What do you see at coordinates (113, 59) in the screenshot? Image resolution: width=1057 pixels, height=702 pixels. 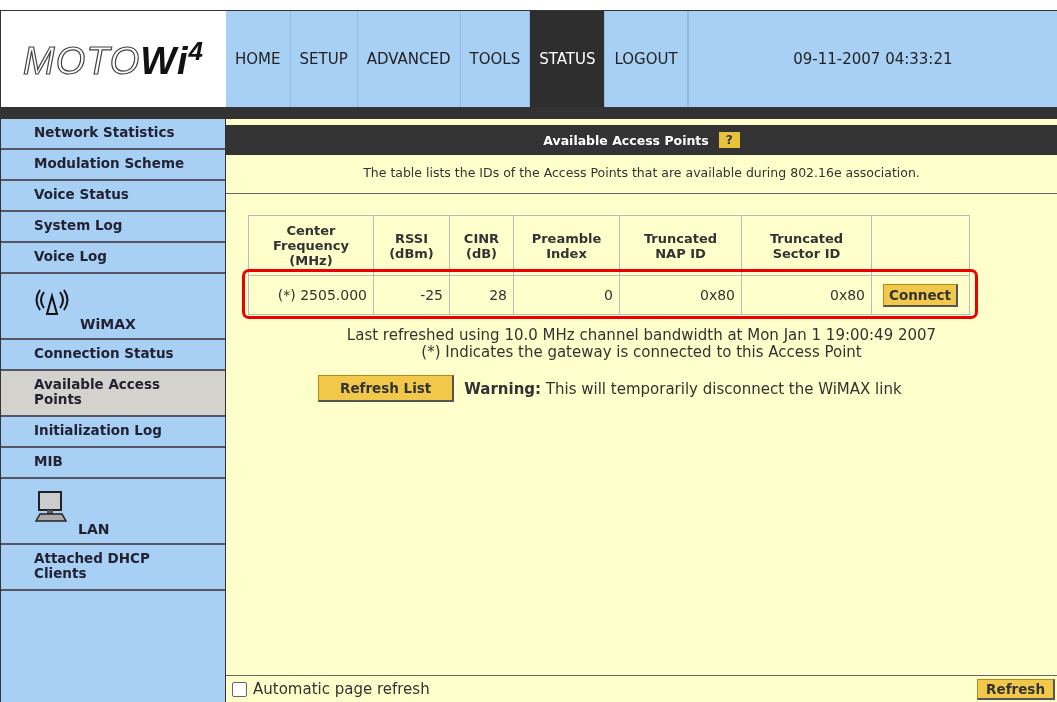 I see `logo: MOTOWi$^{4}$` at bounding box center [113, 59].